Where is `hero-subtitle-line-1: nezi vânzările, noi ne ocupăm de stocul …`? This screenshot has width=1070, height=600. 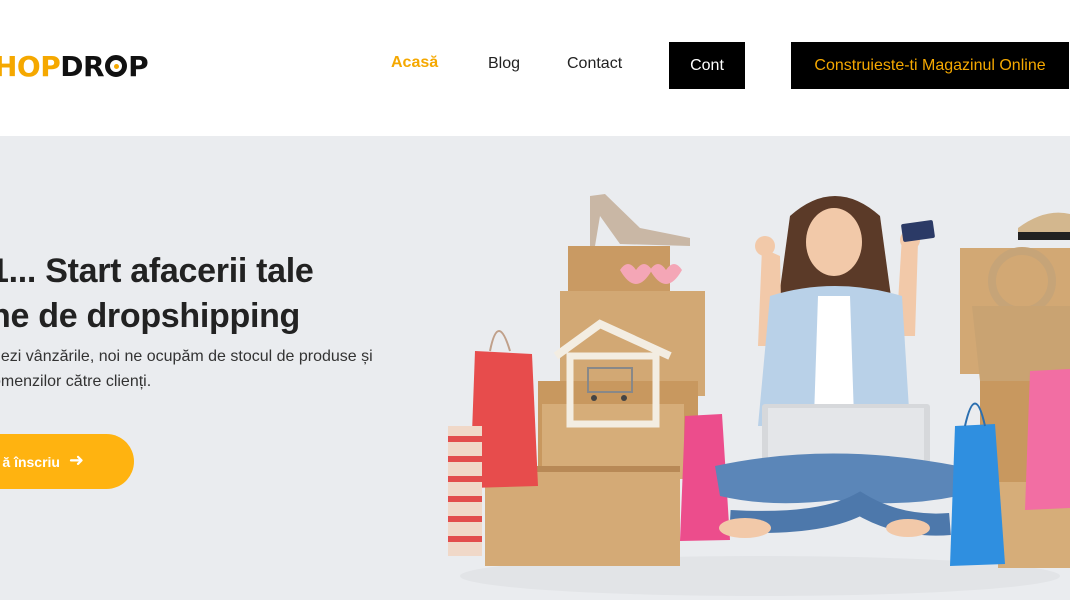
hero-subtitle-line-1: nezi vânzările, noi ne ocupăm de stocul … is located at coordinates (186, 356).